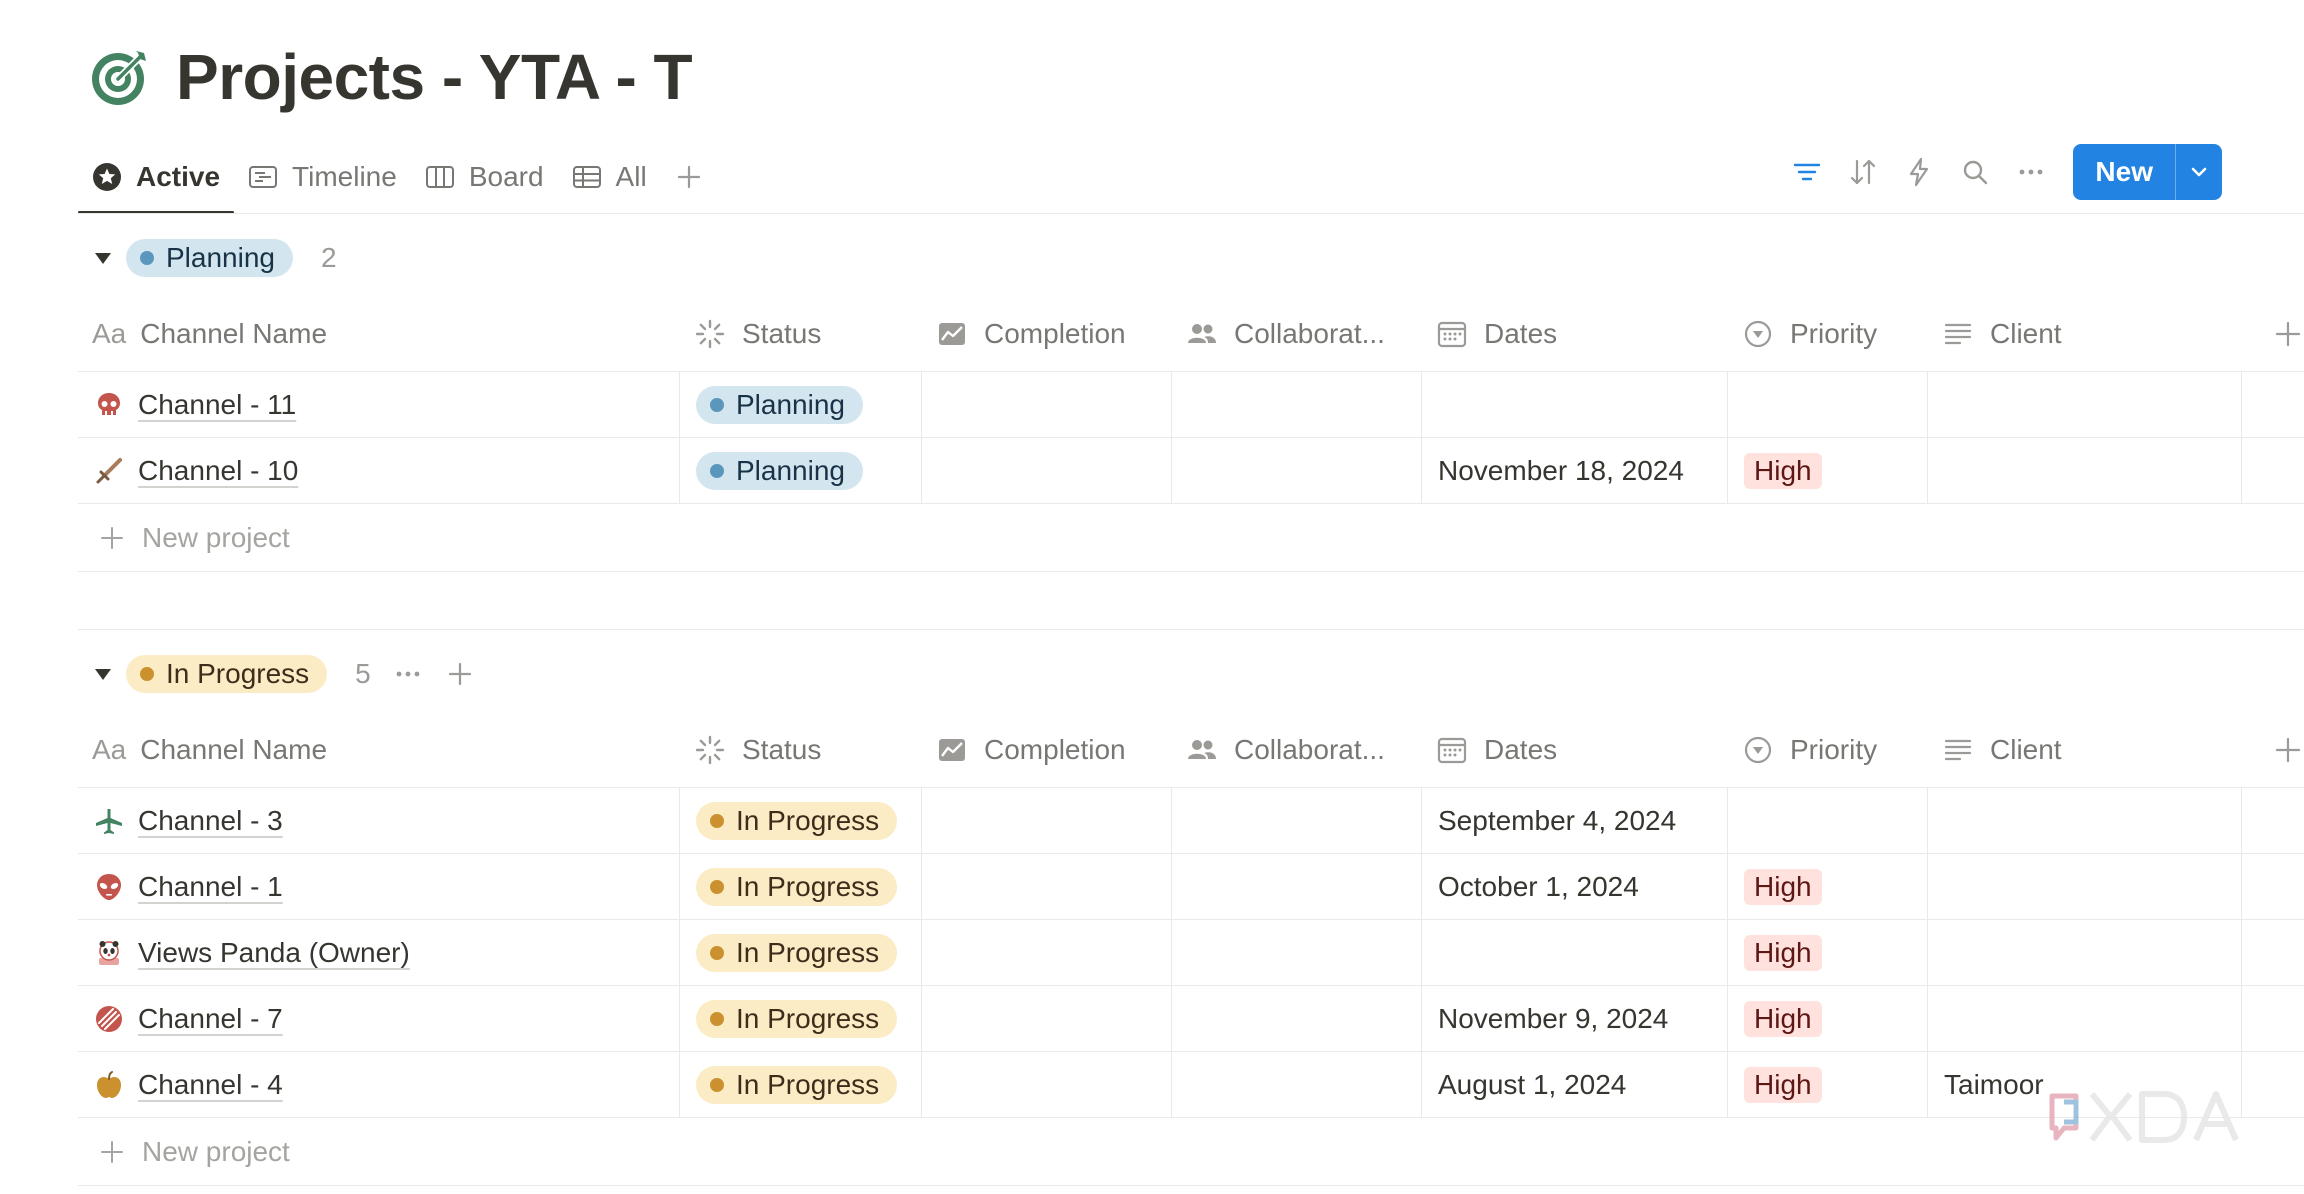  Describe the element at coordinates (1919, 172) in the screenshot. I see `automation-button` at that location.